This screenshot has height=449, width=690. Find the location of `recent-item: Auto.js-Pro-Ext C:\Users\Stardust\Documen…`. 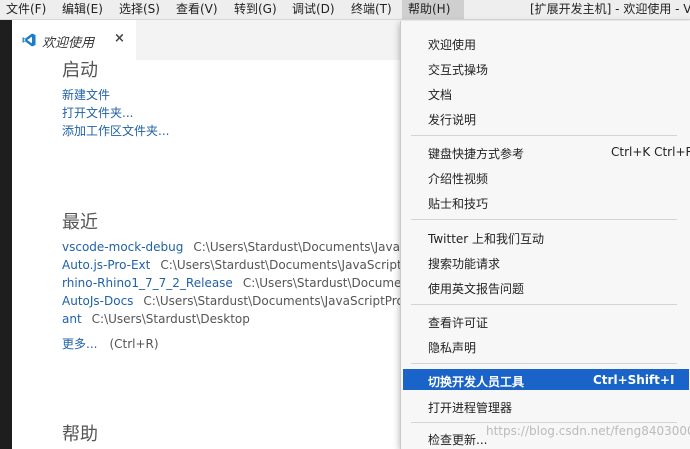

recent-item: Auto.js-Pro-Ext C:\Users\Stardust\Documen… is located at coordinates (235, 265).